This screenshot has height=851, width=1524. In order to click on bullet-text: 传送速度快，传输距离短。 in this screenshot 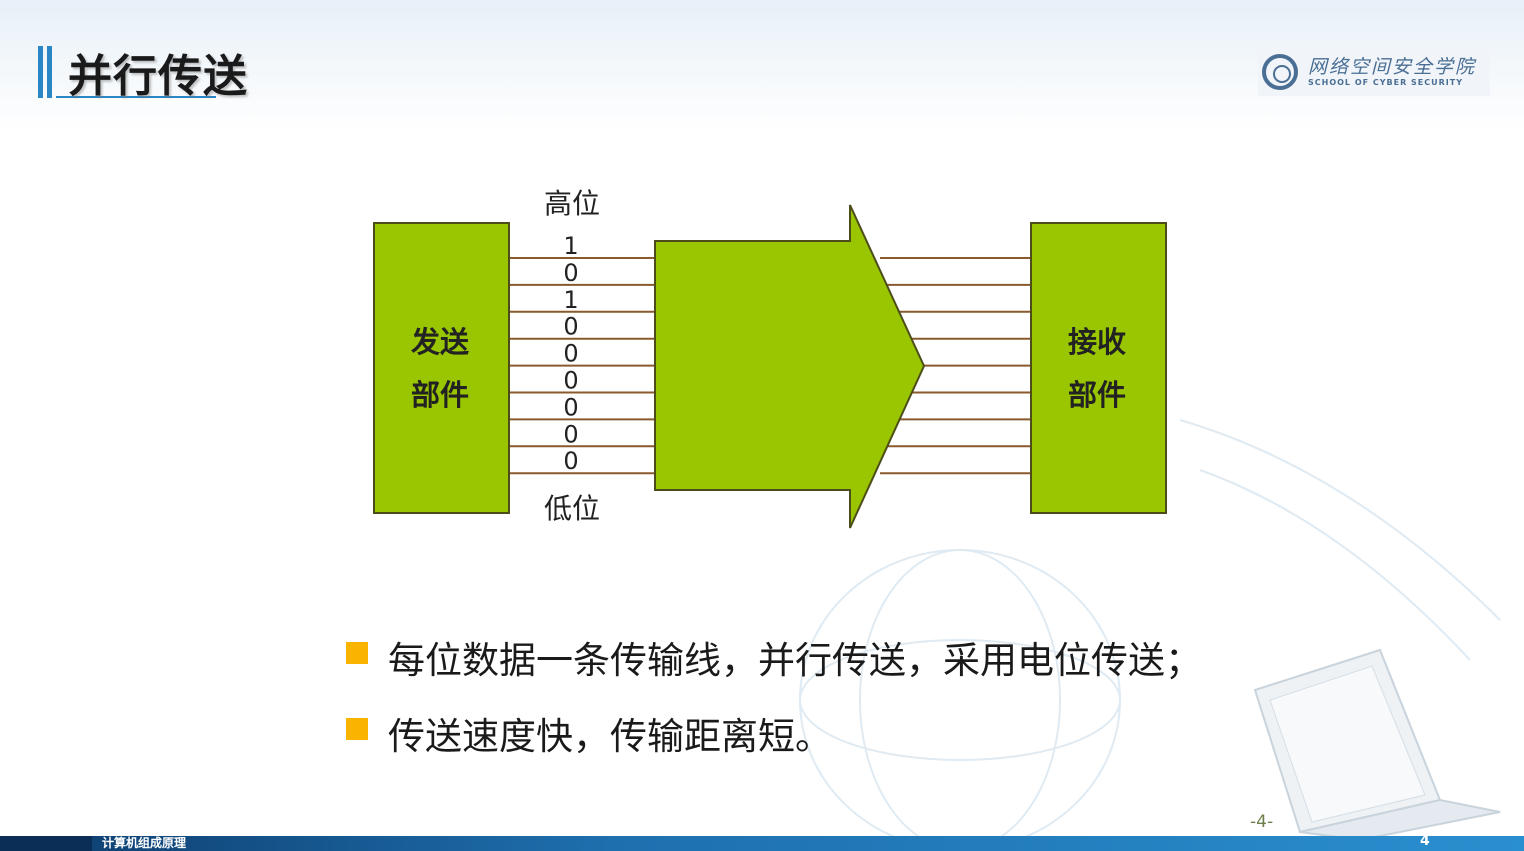, I will do `click(610, 736)`.